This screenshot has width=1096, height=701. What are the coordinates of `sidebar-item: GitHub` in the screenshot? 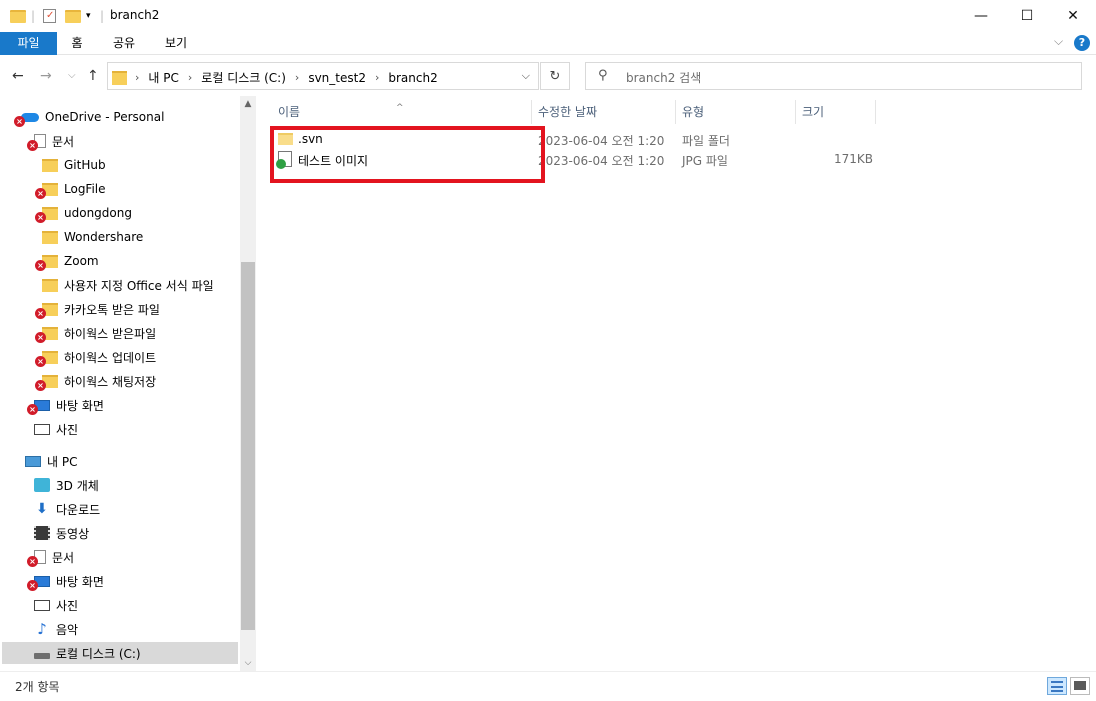 It's located at (74, 165).